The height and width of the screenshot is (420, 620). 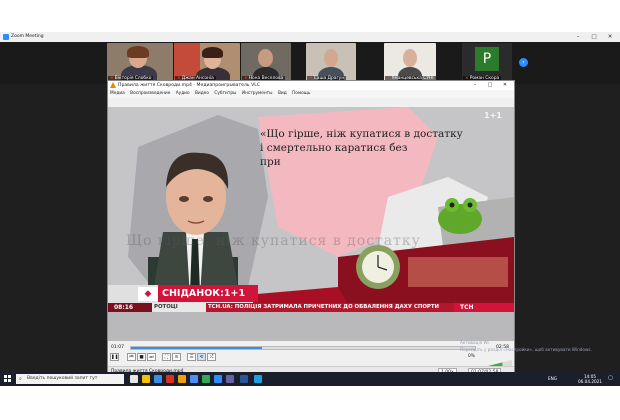 What do you see at coordinates (496, 360) in the screenshot?
I see `volume-slider` at bounding box center [496, 360].